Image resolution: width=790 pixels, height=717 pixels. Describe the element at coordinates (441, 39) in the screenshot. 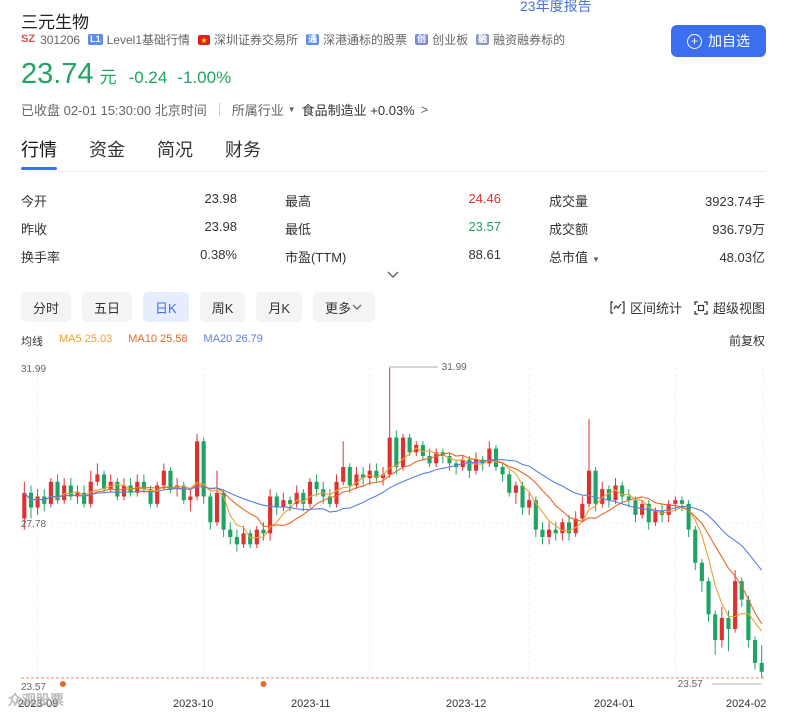

I see `tag-chinext: 创 创业板` at that location.